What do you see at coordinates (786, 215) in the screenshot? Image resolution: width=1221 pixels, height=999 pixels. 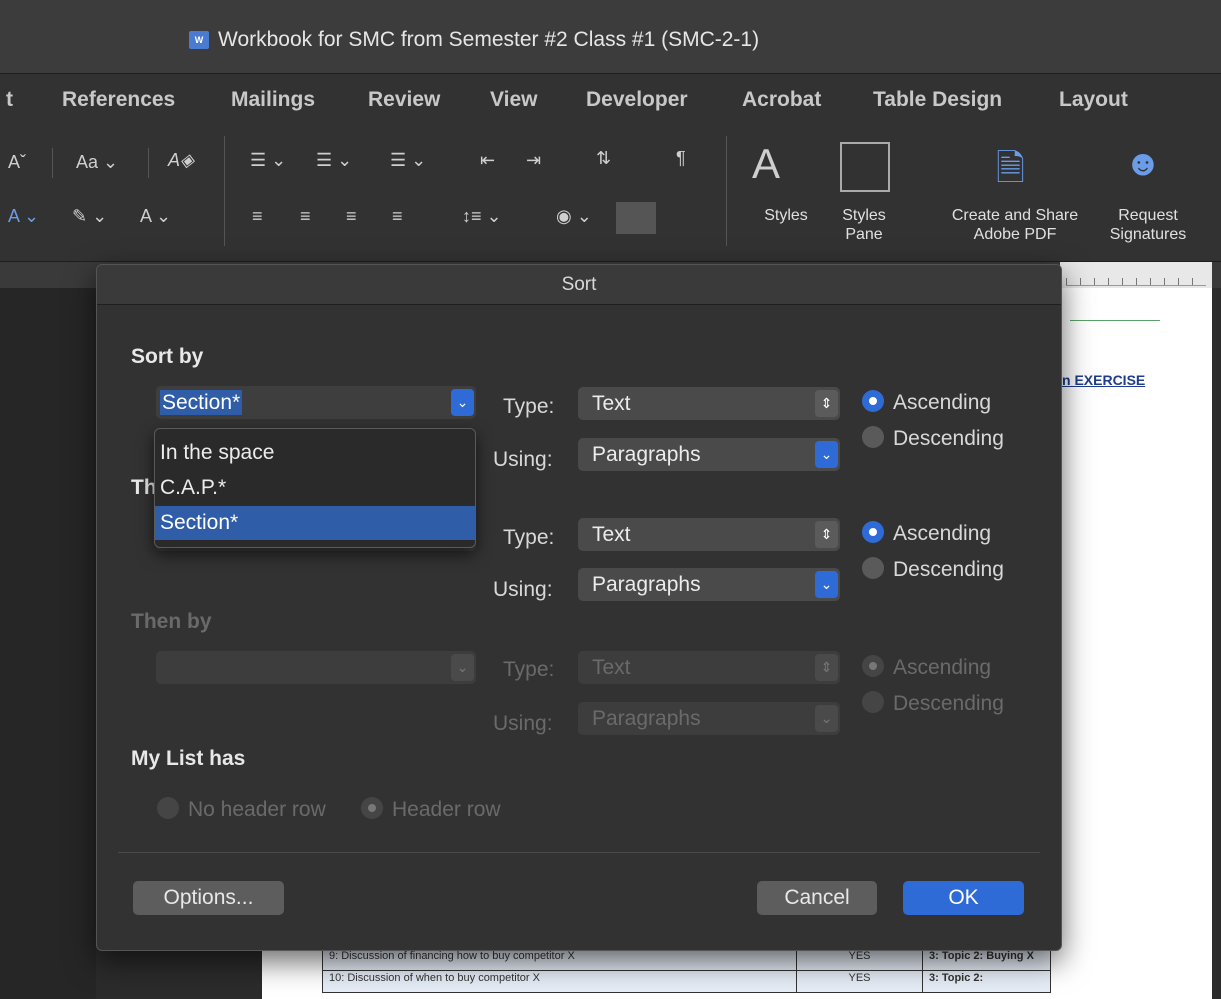 I see `styles-label: Styles` at bounding box center [786, 215].